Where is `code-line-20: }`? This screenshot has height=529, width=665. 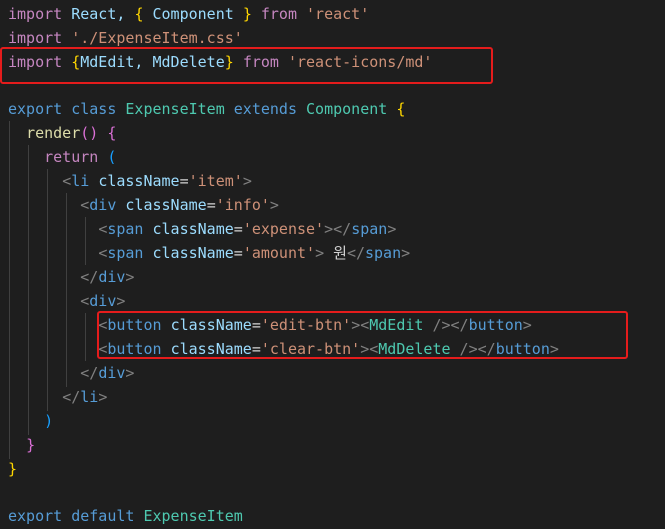
code-line-20: } is located at coordinates (12, 469).